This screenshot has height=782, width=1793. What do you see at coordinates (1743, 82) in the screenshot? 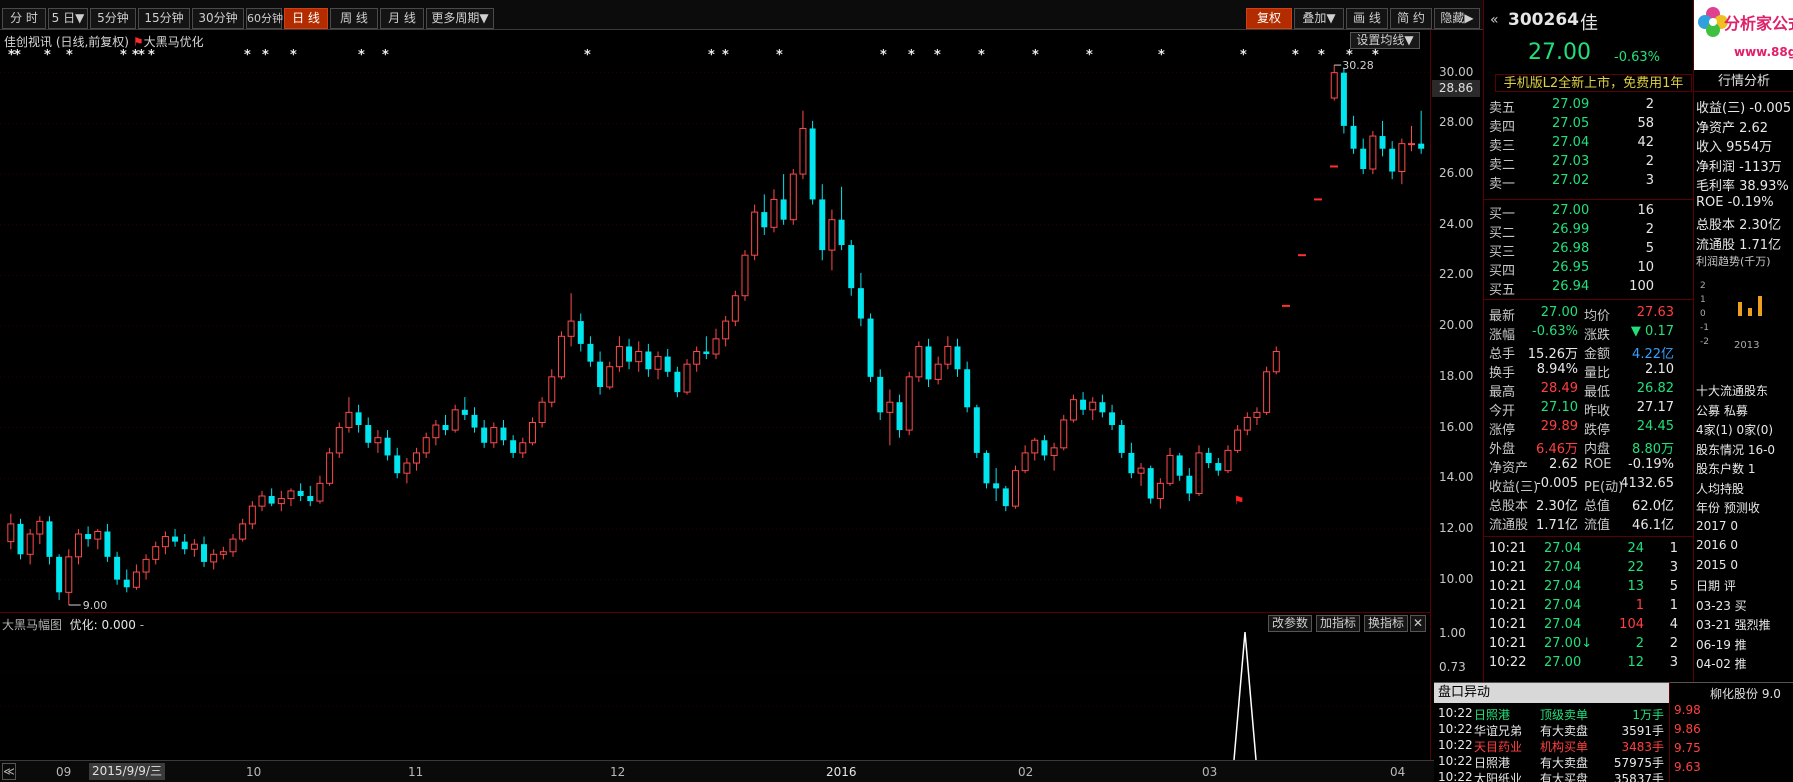
I see `analysis-title: 行情分析` at bounding box center [1743, 82].